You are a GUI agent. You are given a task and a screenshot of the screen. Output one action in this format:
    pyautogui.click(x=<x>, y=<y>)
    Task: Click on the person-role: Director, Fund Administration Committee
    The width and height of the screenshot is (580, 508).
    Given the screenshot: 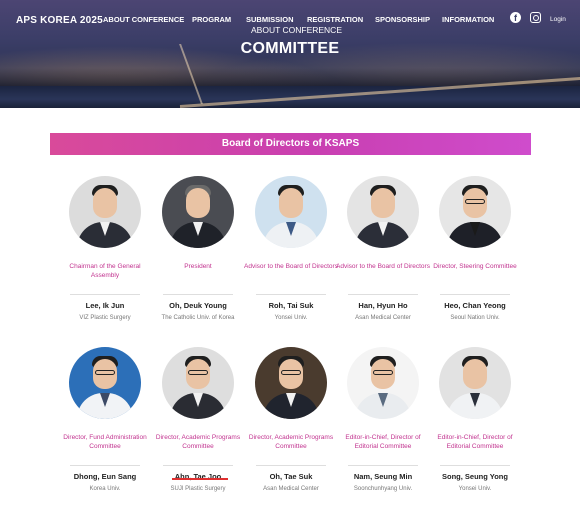 What is the action you would take?
    pyautogui.click(x=105, y=442)
    